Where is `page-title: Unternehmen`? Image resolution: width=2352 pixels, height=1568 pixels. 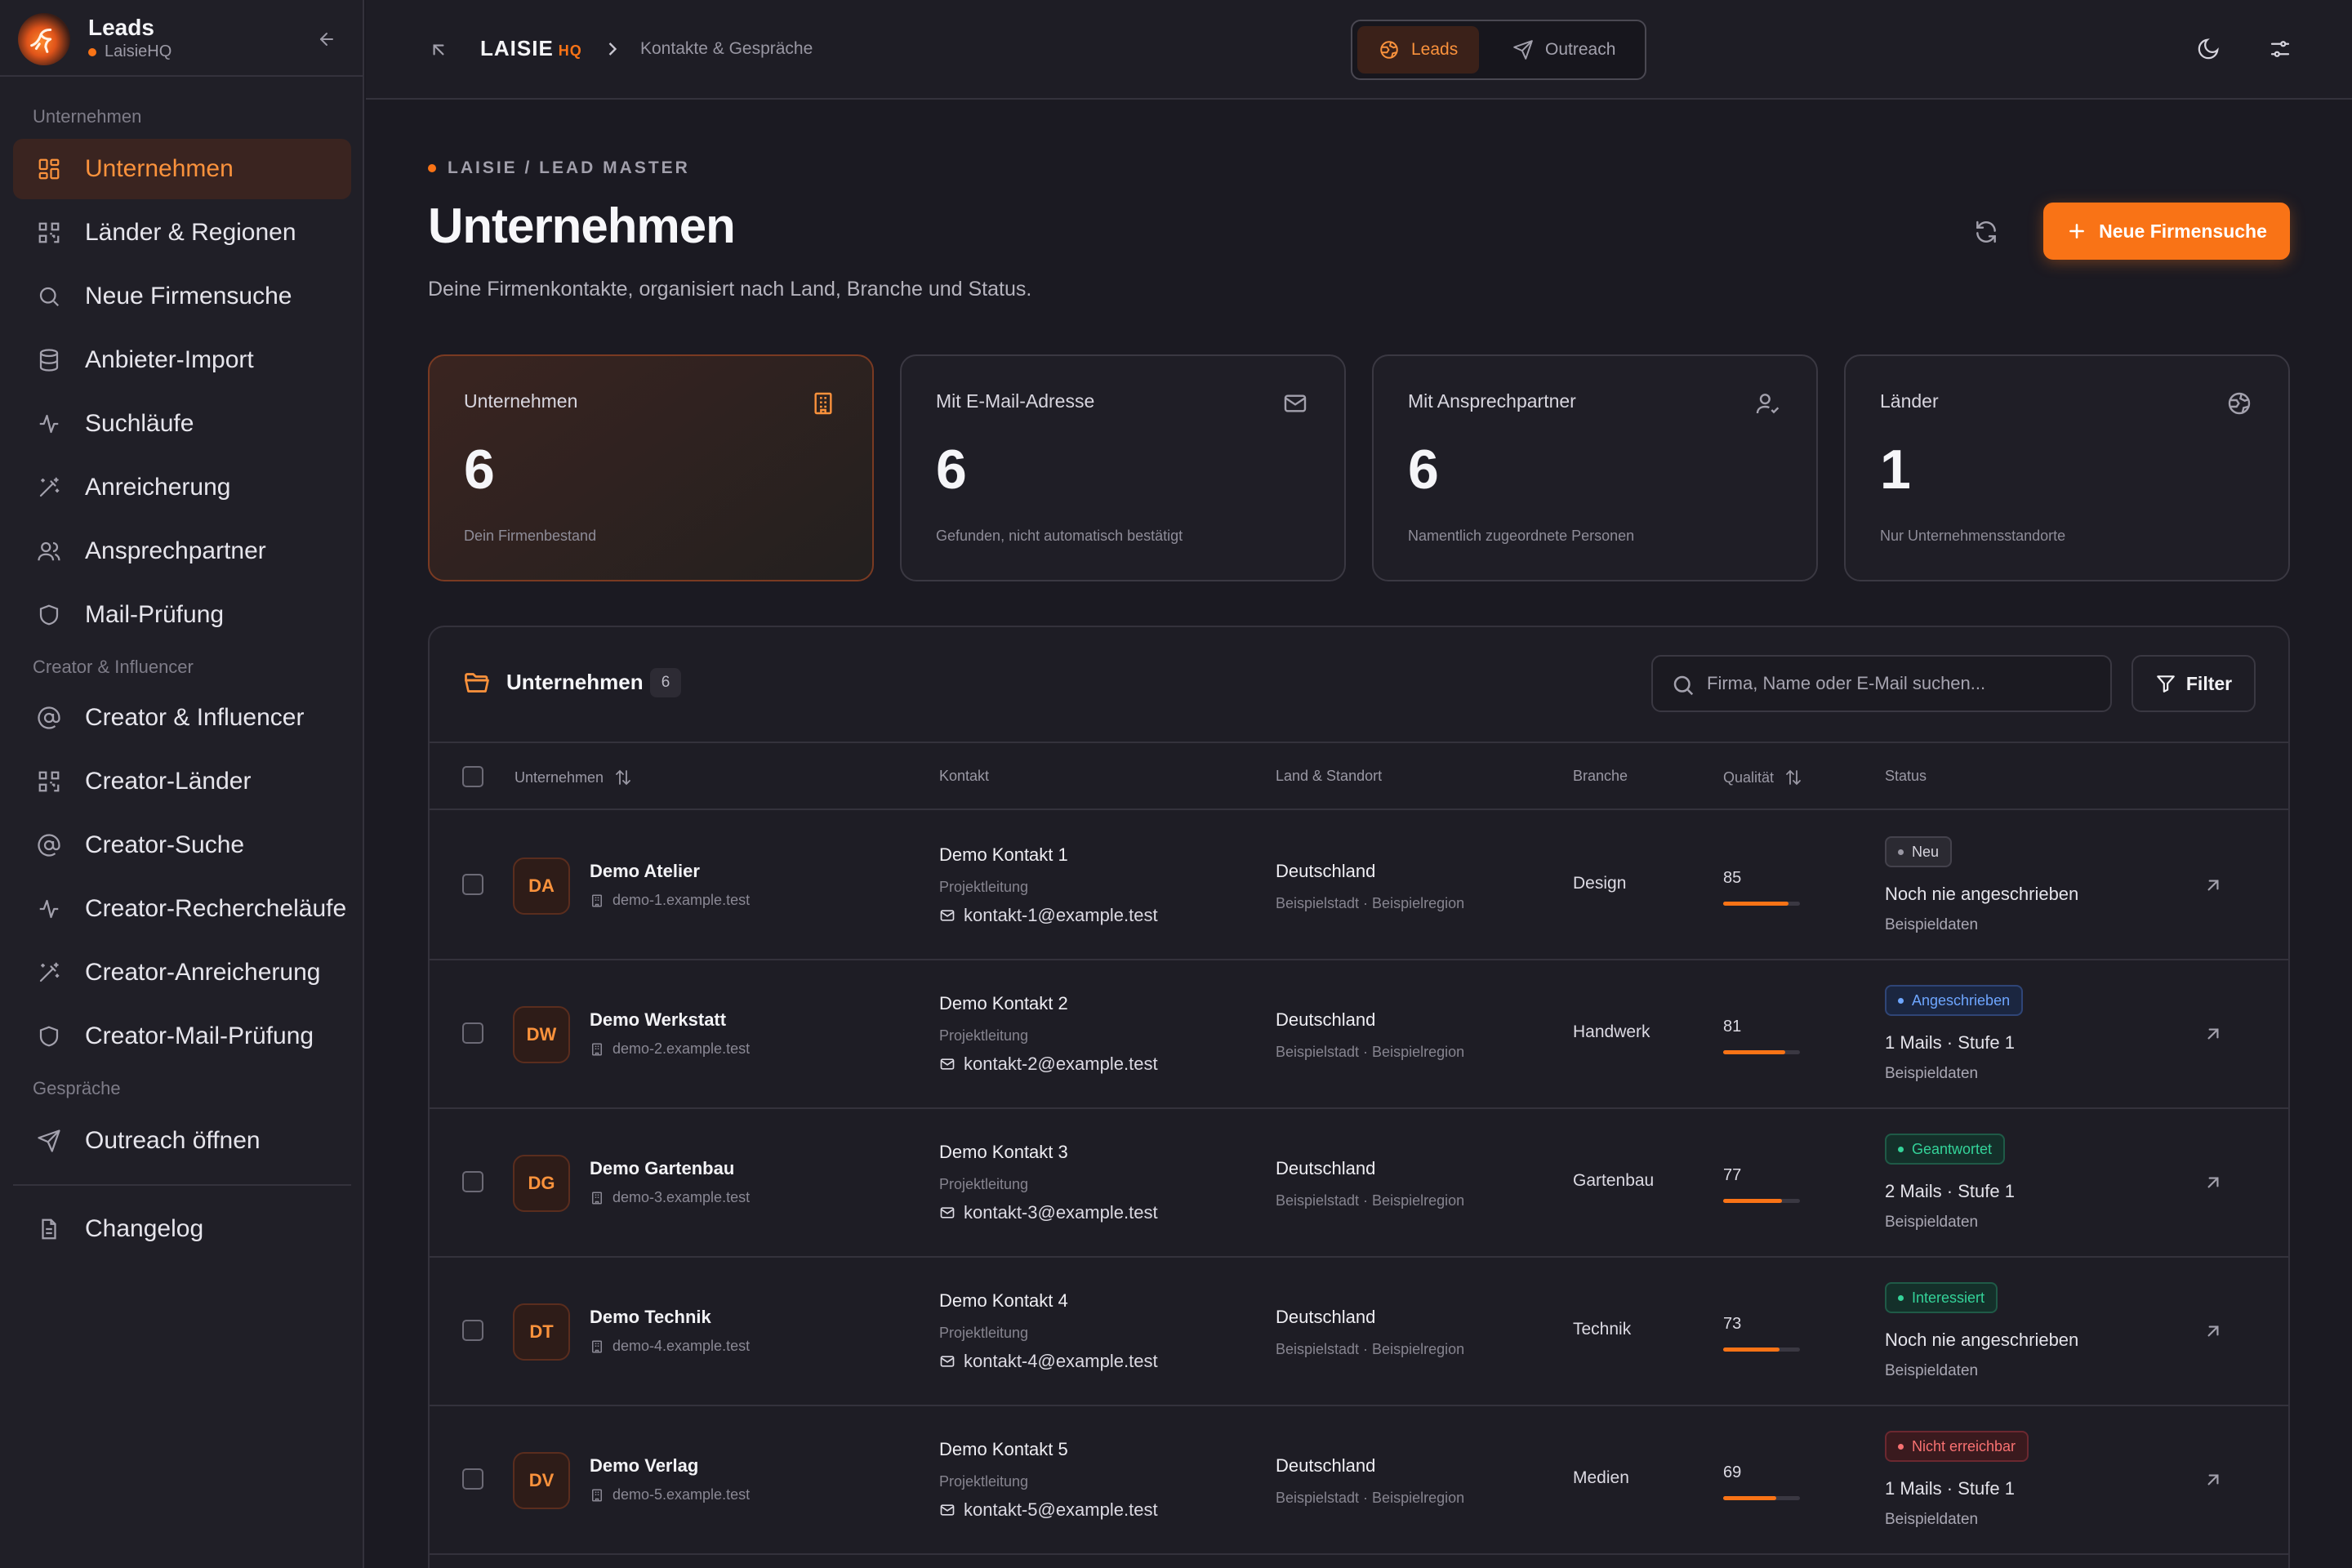 page-title: Unternehmen is located at coordinates (582, 226).